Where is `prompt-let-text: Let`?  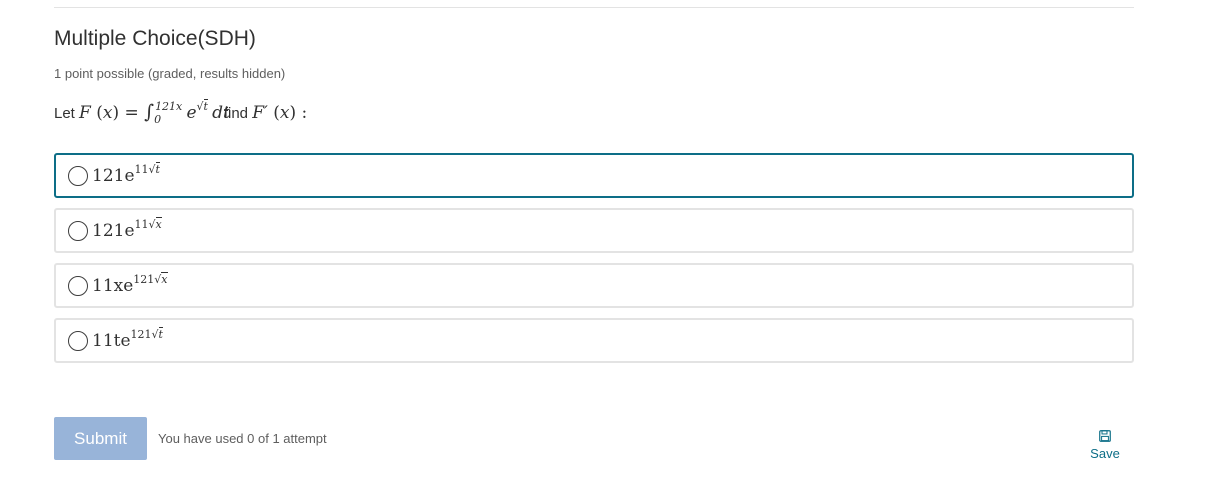
prompt-let-text: Let is located at coordinates (64, 113).